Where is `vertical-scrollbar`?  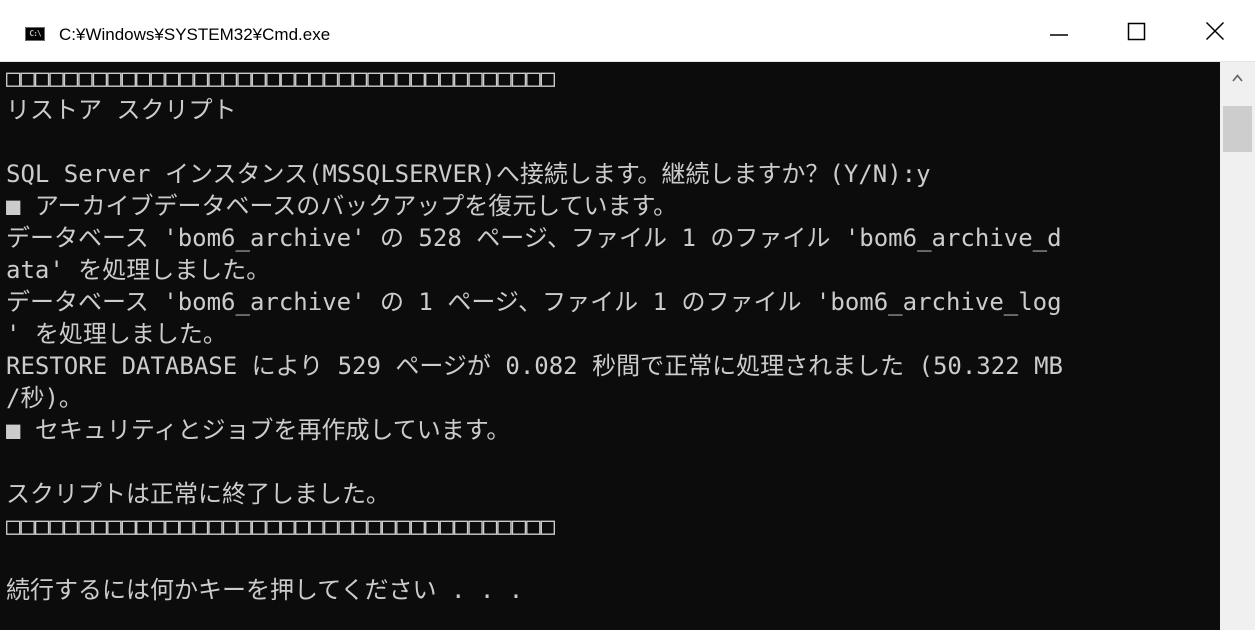
vertical-scrollbar is located at coordinates (1237, 346).